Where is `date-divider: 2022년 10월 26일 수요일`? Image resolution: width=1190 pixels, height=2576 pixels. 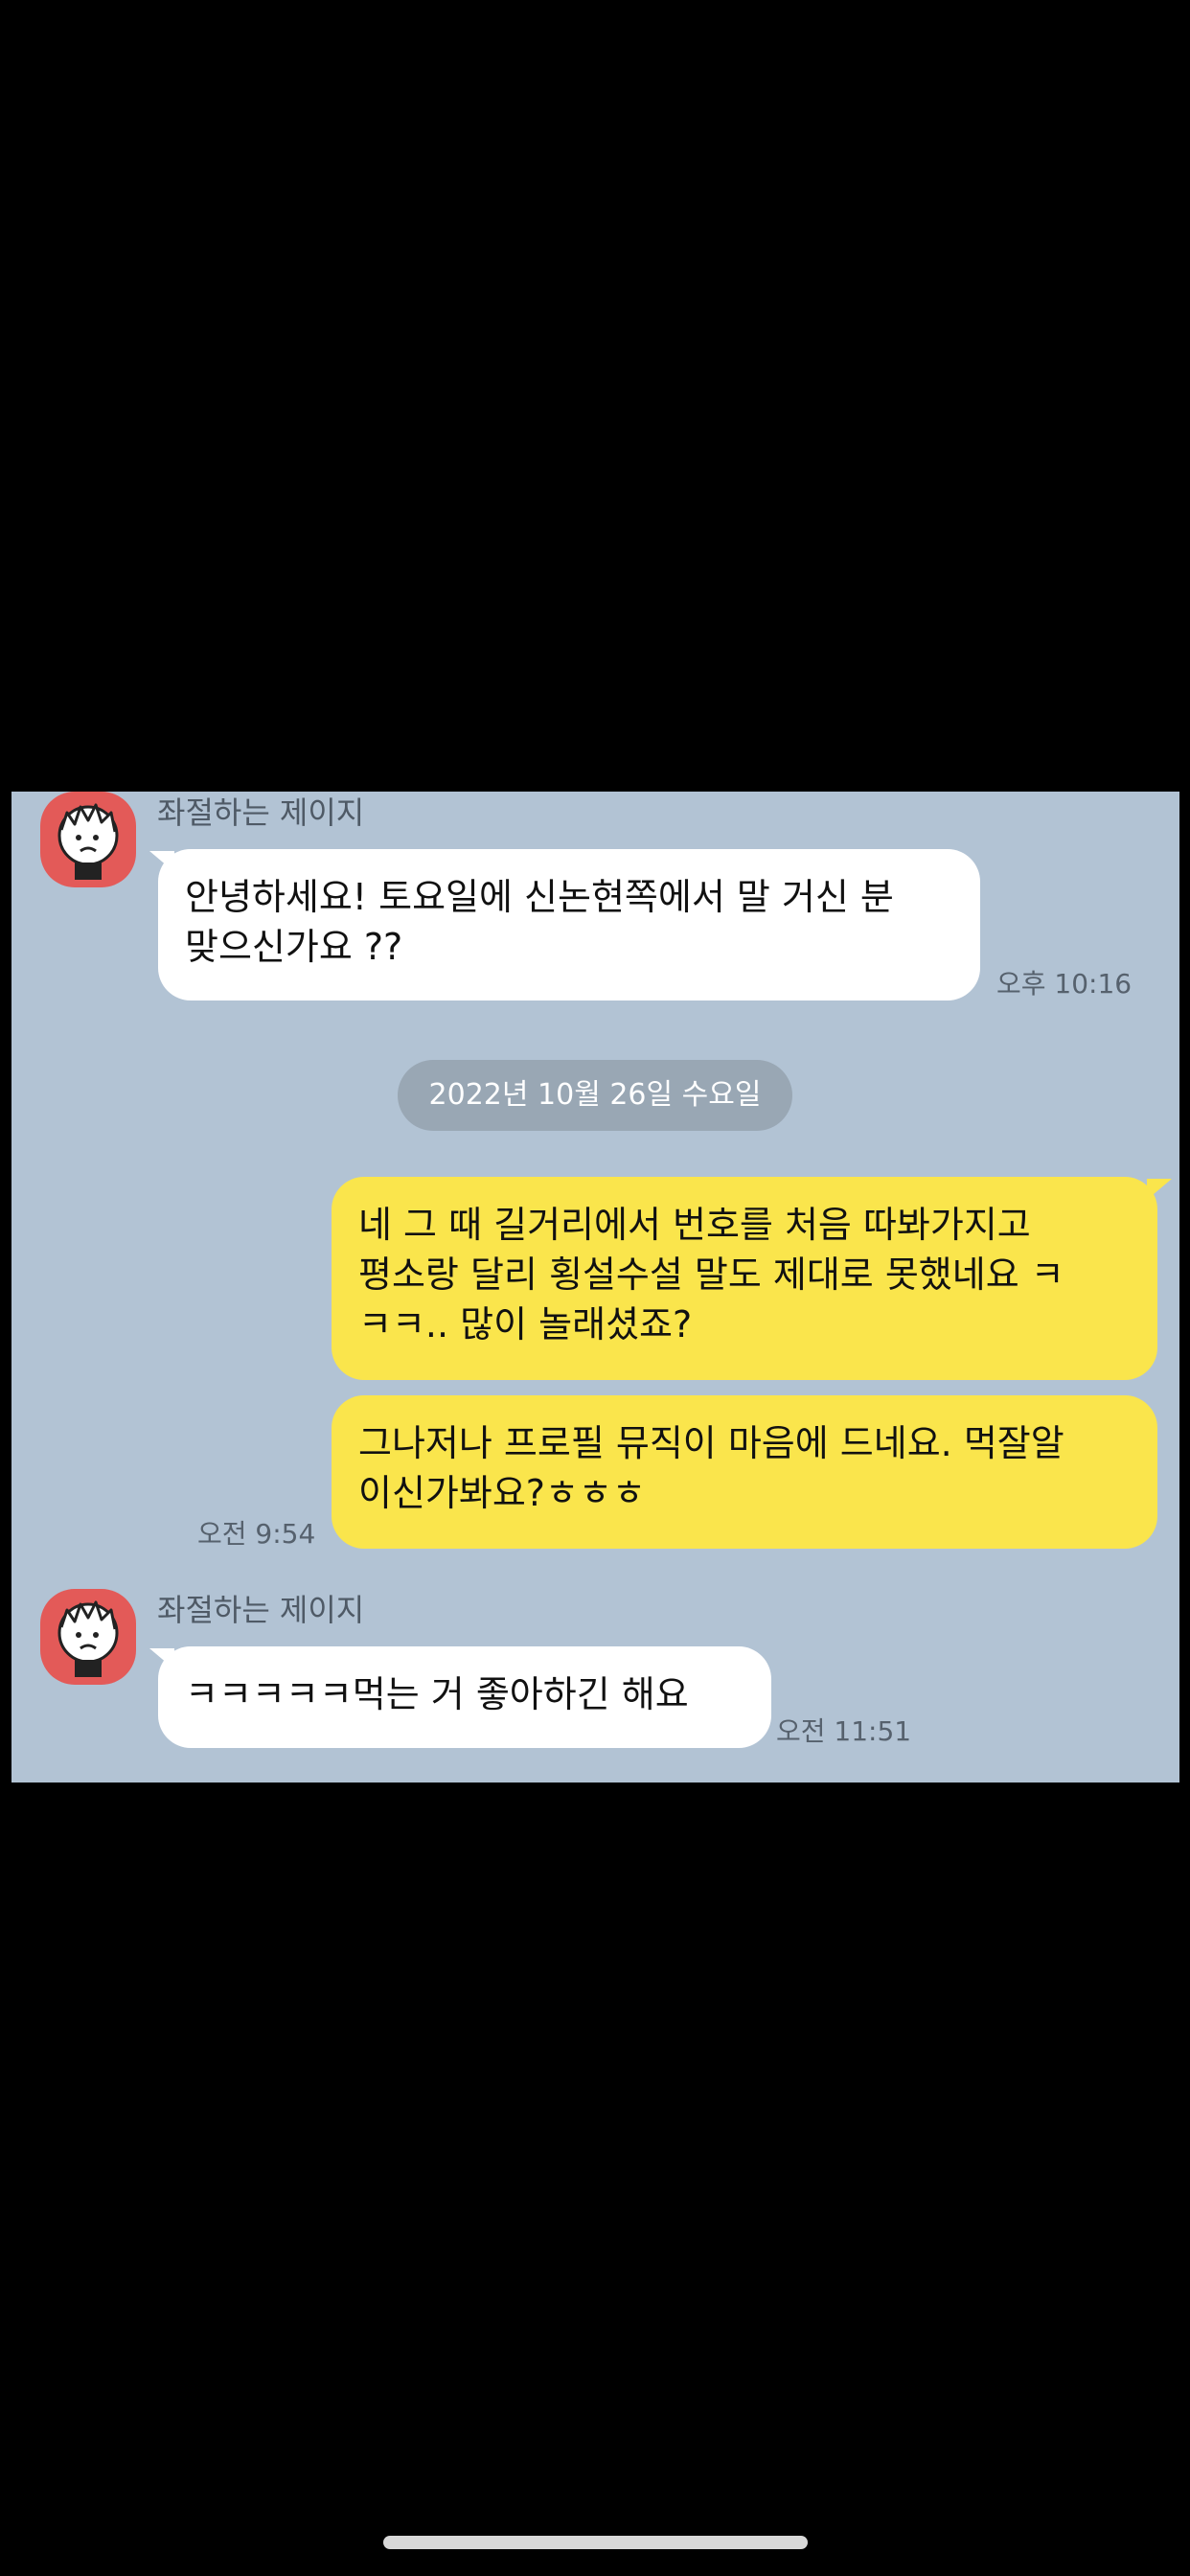 date-divider: 2022년 10월 26일 수요일 is located at coordinates (595, 1095).